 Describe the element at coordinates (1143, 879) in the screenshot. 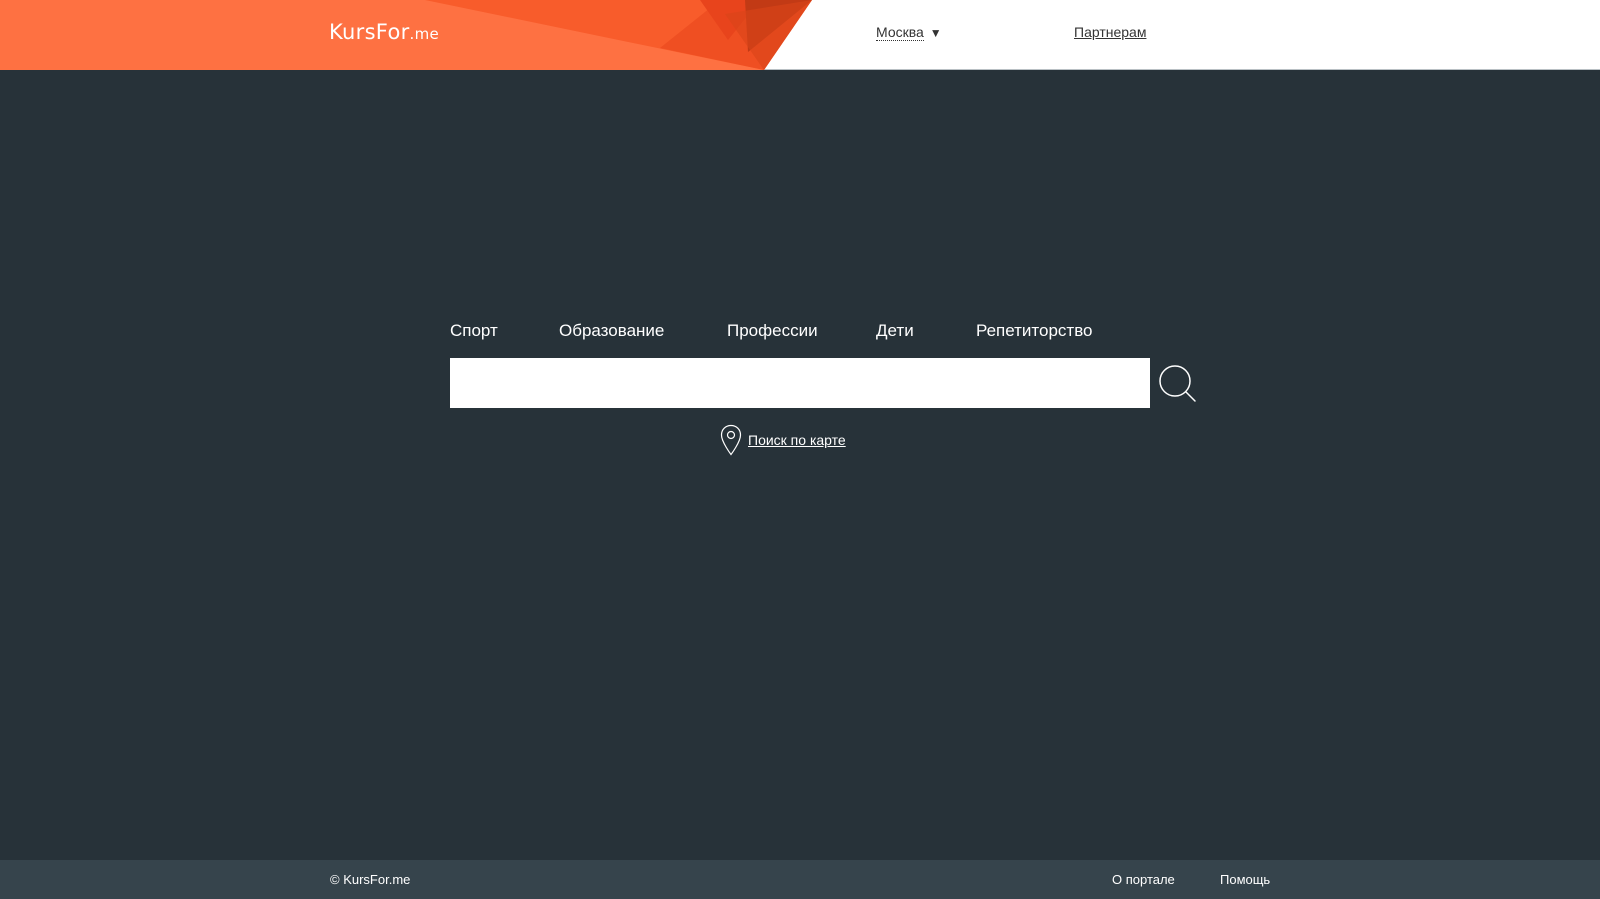

I see `footer-link-about: О портале` at that location.